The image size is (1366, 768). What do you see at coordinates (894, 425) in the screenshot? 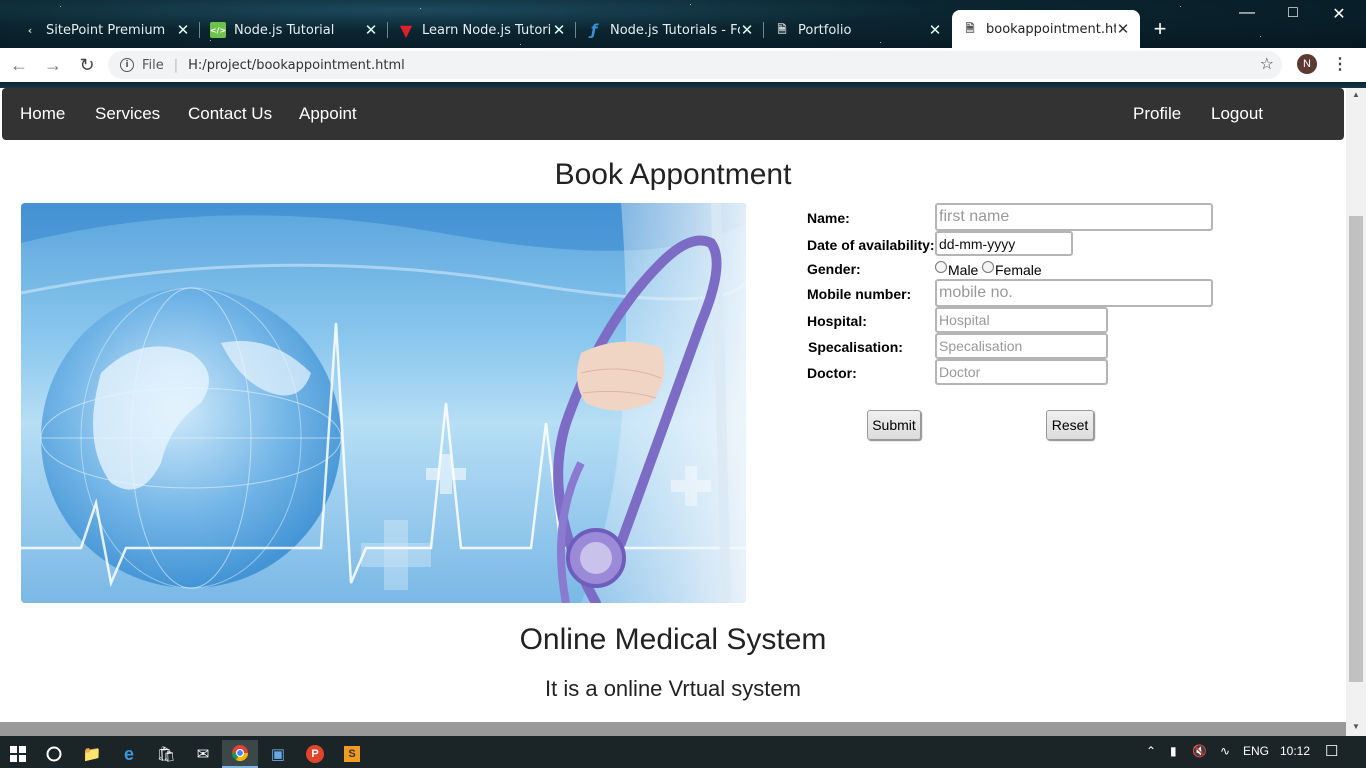
I see `submit-button: Submit` at bounding box center [894, 425].